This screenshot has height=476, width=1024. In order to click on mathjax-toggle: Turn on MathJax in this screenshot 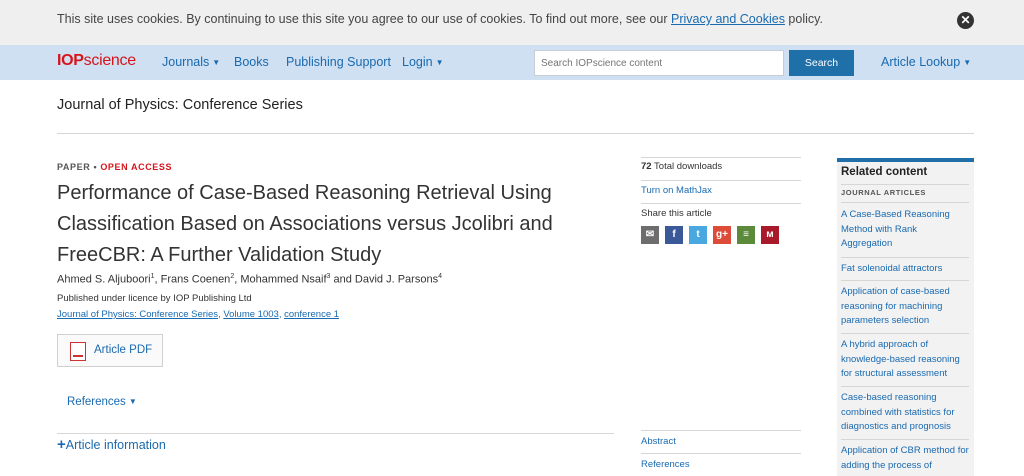, I will do `click(721, 190)`.